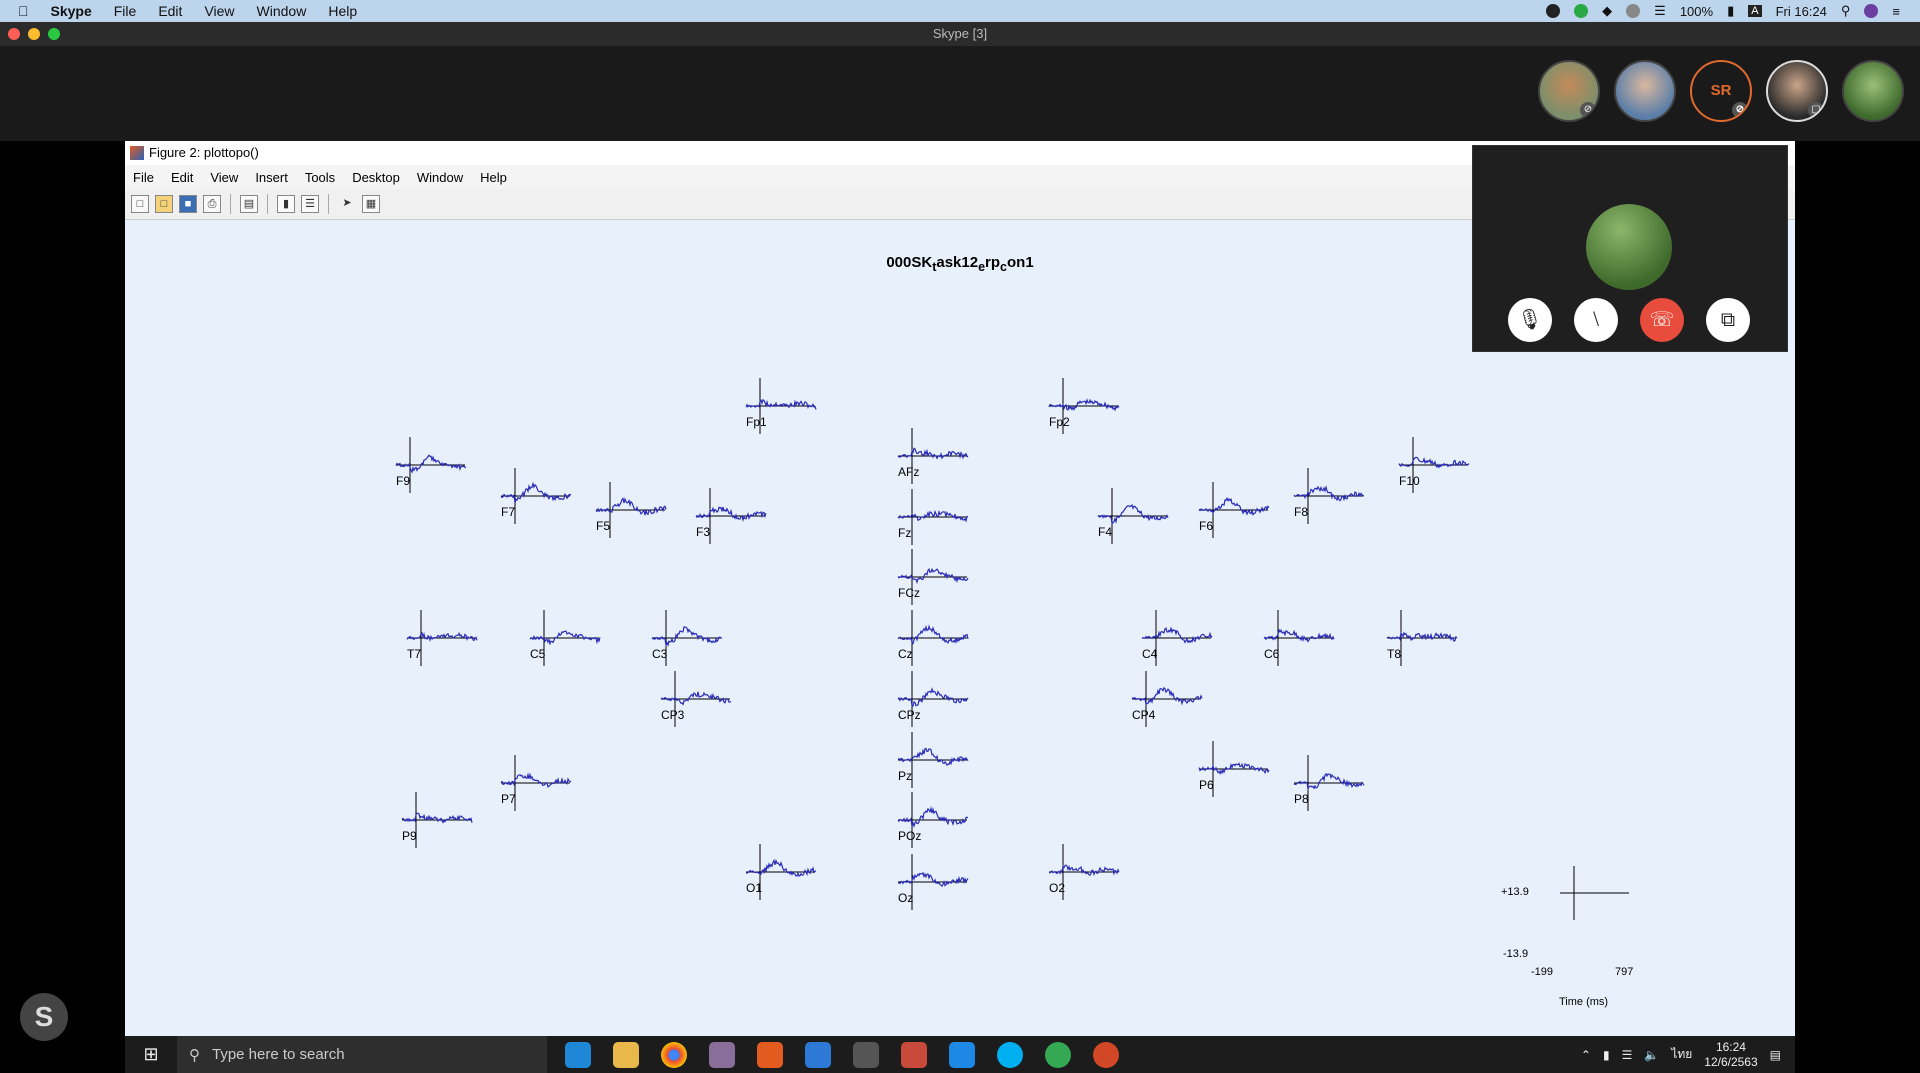 This screenshot has height=1073, width=1920. What do you see at coordinates (1607, 11) in the screenshot?
I see `dropbox-icon: ◆` at bounding box center [1607, 11].